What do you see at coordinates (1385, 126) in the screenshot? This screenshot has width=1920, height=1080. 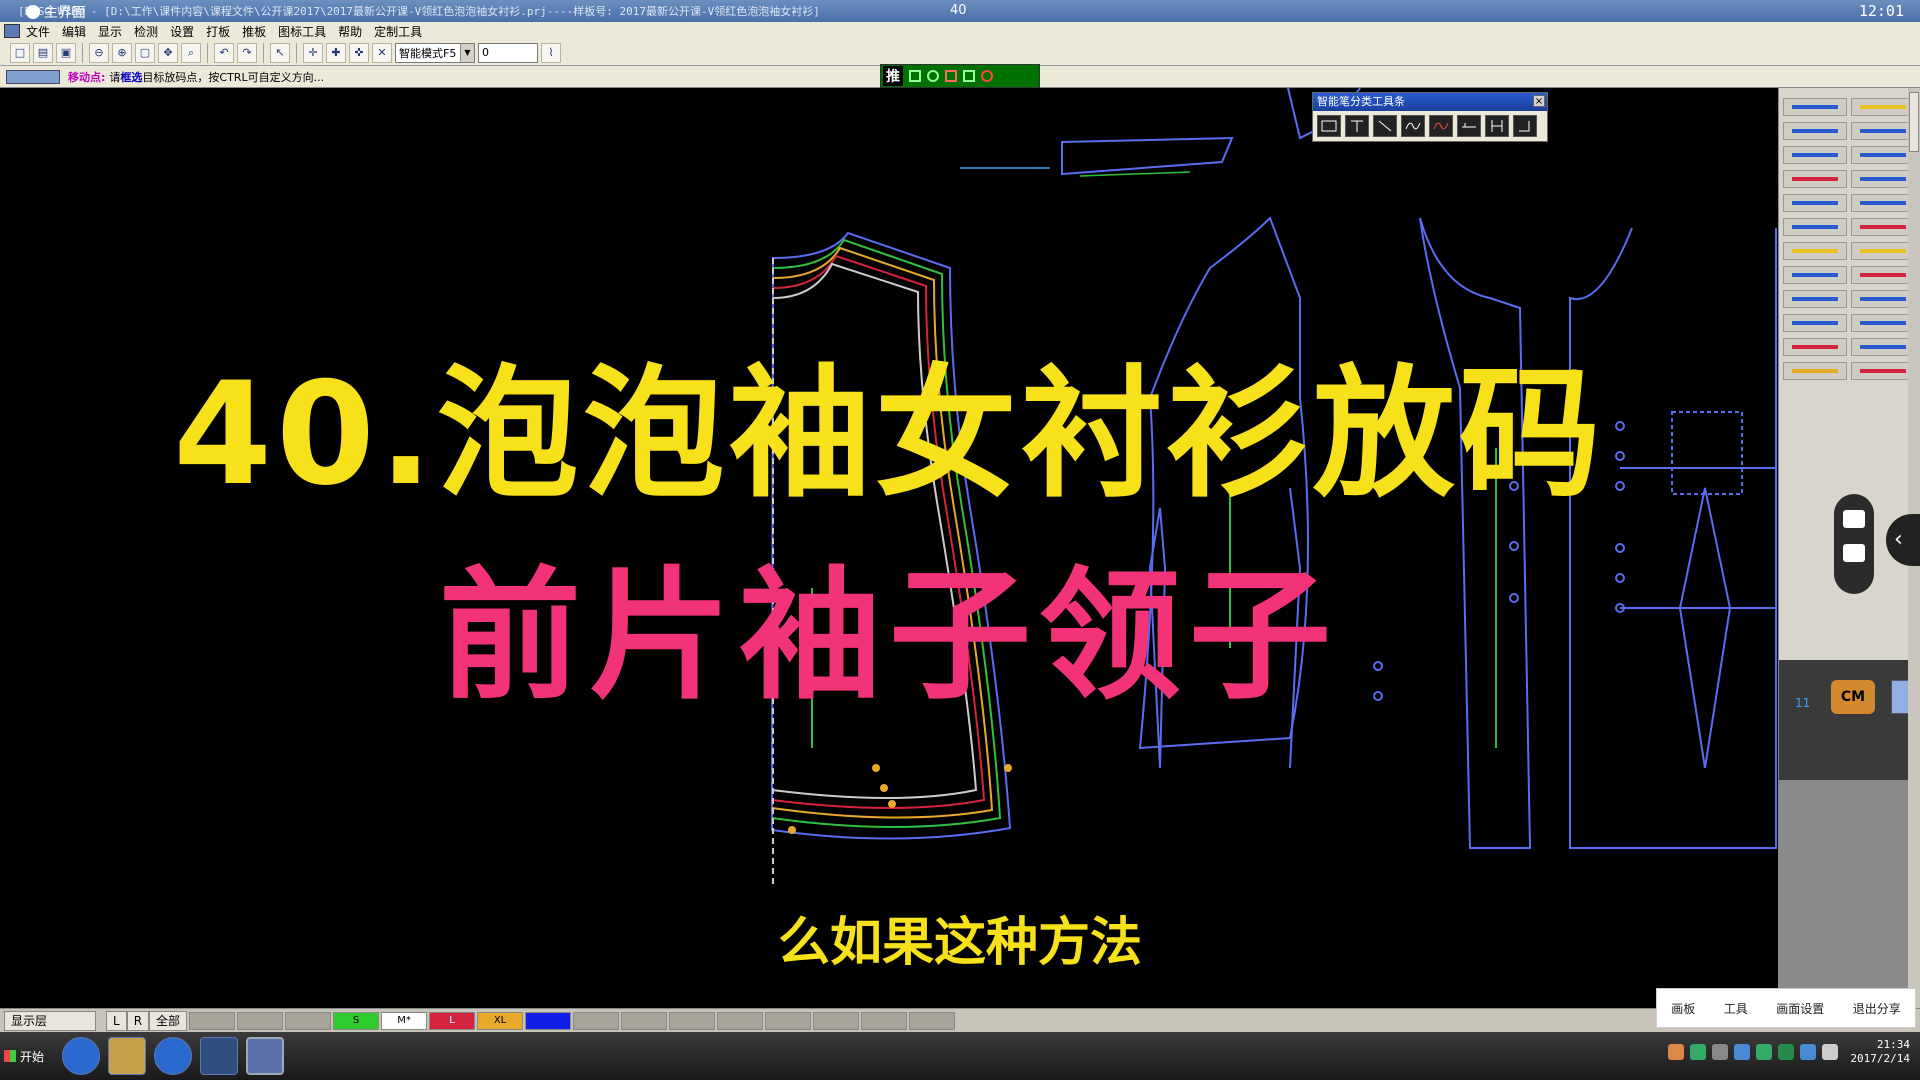 I see `line-tool-icon` at bounding box center [1385, 126].